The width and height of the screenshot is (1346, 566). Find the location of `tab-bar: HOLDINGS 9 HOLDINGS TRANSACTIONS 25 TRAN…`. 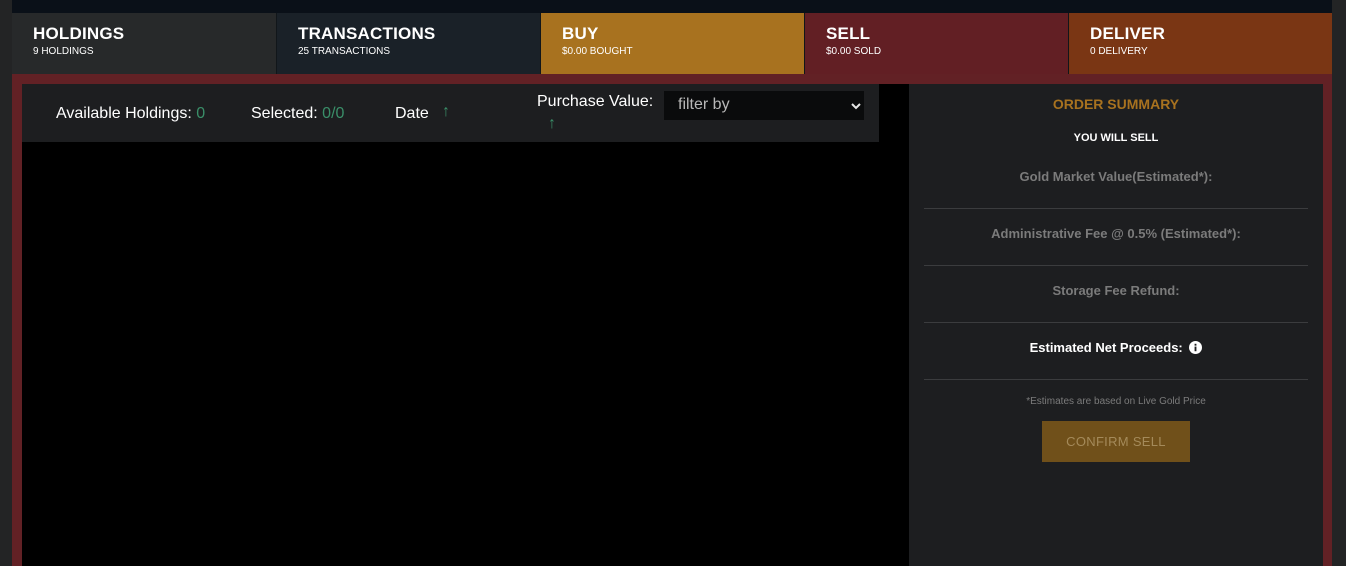

tab-bar: HOLDINGS 9 HOLDINGS TRANSACTIONS 25 TRAN… is located at coordinates (672, 43).